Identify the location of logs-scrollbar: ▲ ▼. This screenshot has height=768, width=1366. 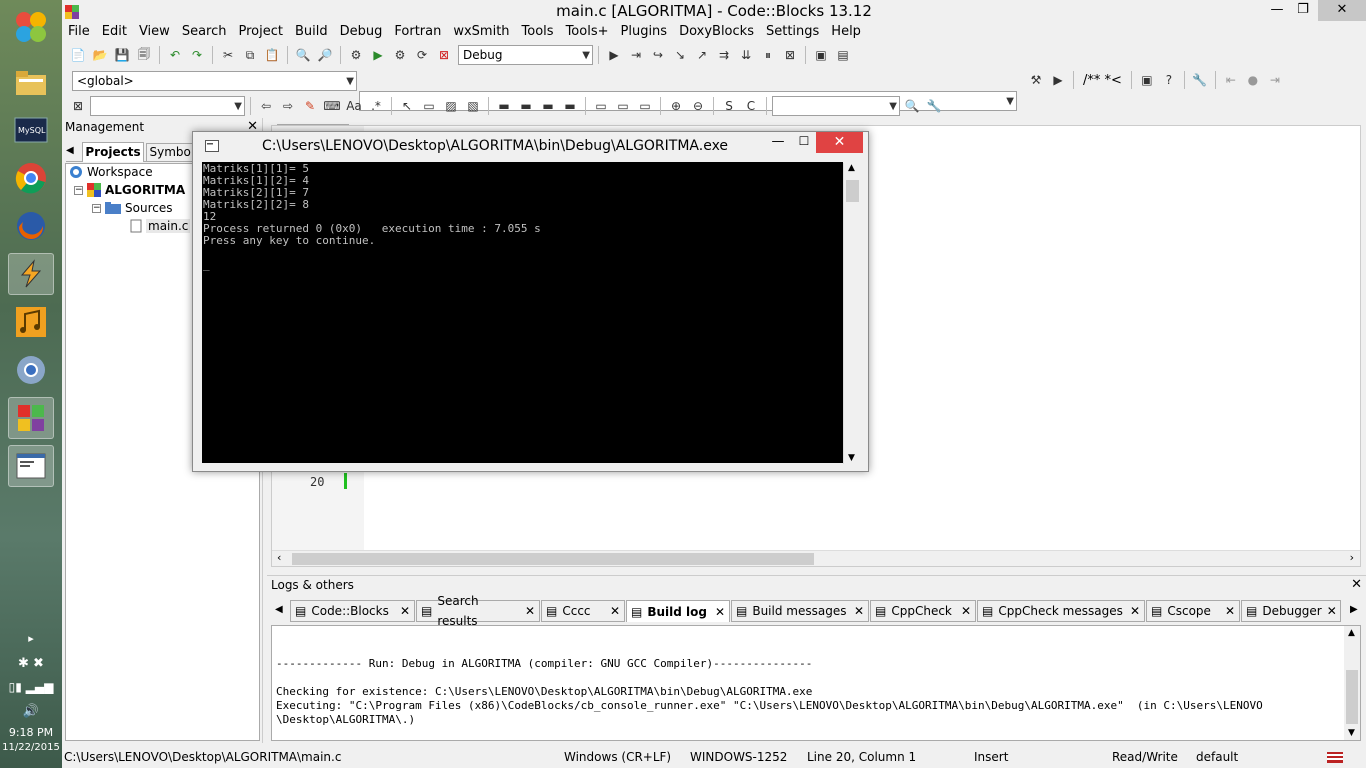
(1352, 683).